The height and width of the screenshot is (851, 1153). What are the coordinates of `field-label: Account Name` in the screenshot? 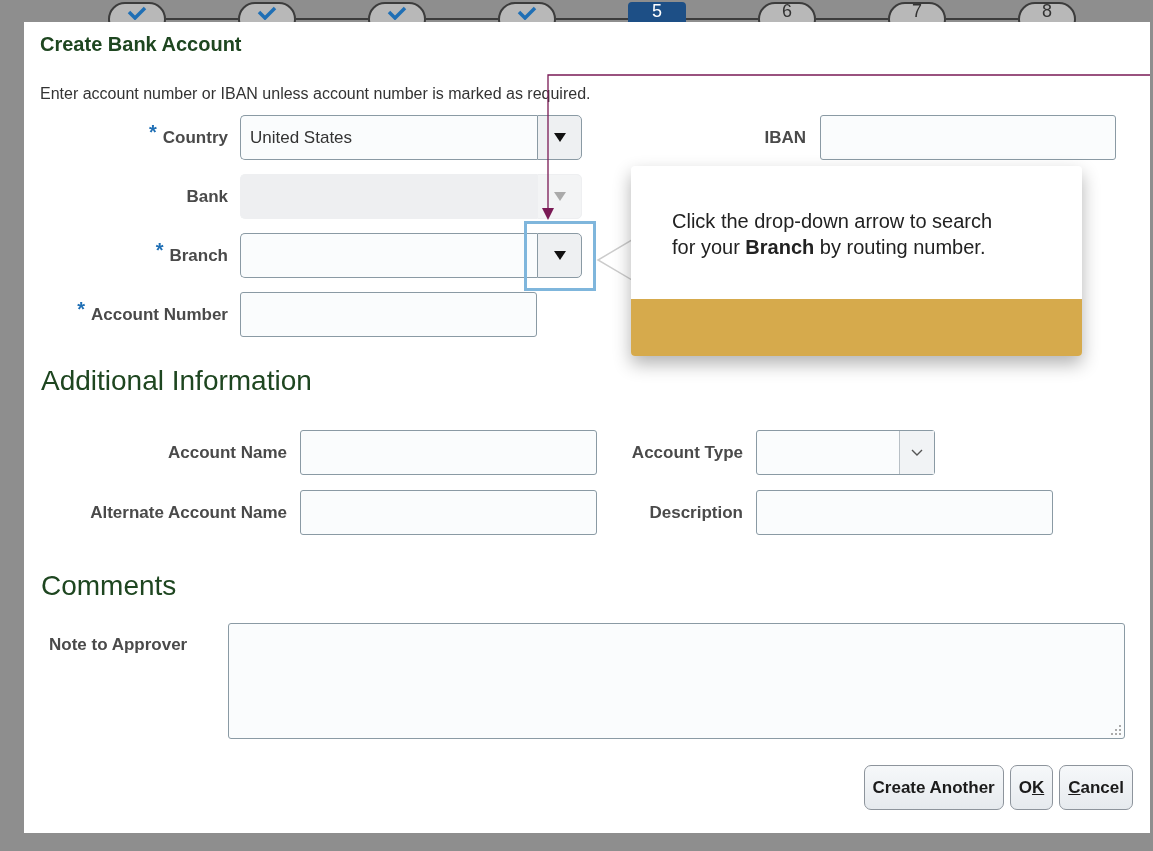 It's located at (227, 452).